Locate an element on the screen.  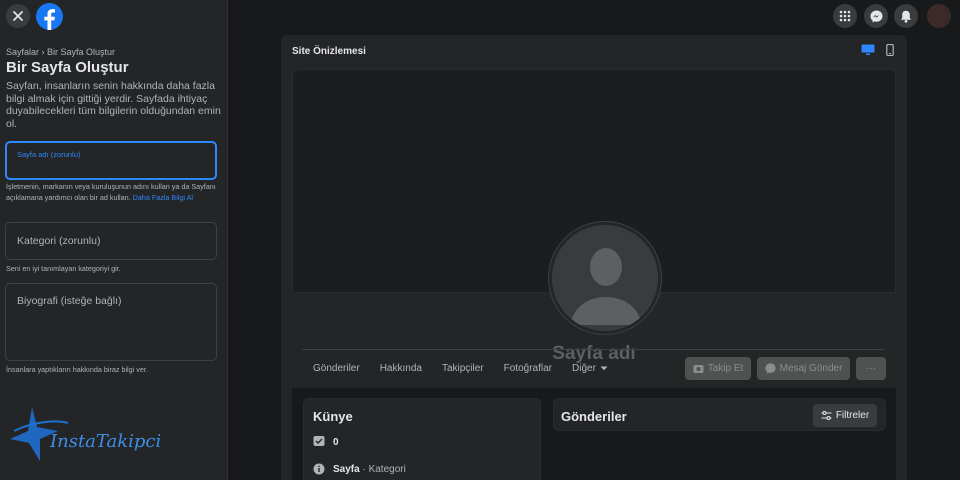
more-options-label: ··· is located at coordinates (871, 368).